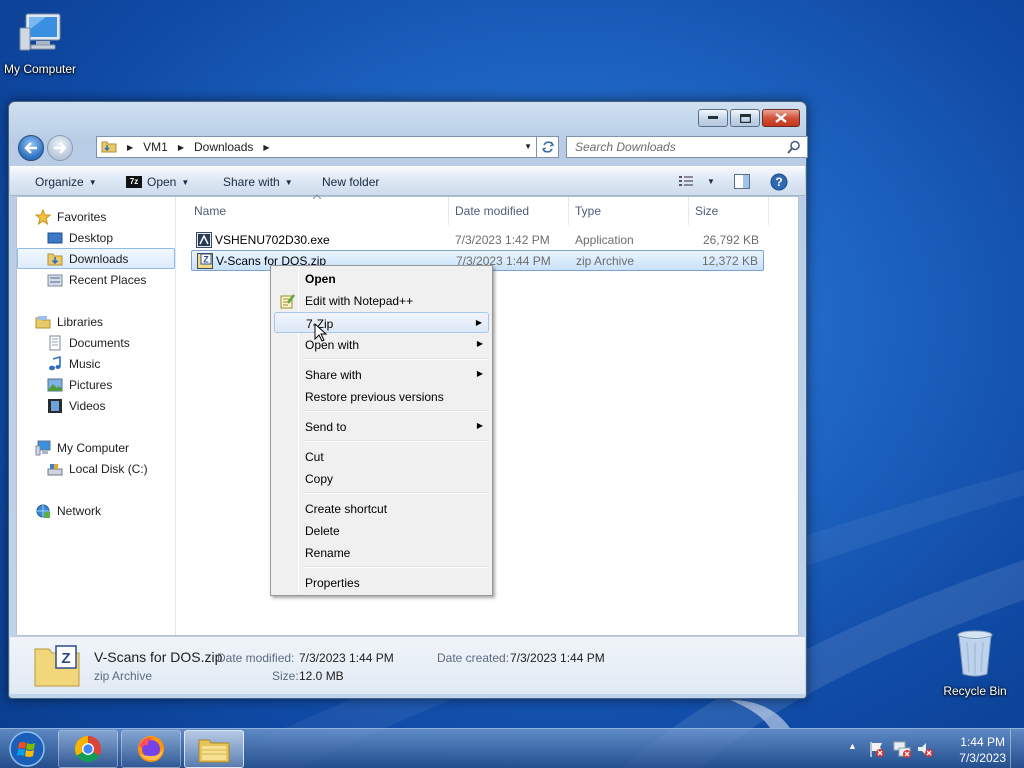  What do you see at coordinates (381, 478) in the screenshot?
I see `menu-item-copy: Copy` at bounding box center [381, 478].